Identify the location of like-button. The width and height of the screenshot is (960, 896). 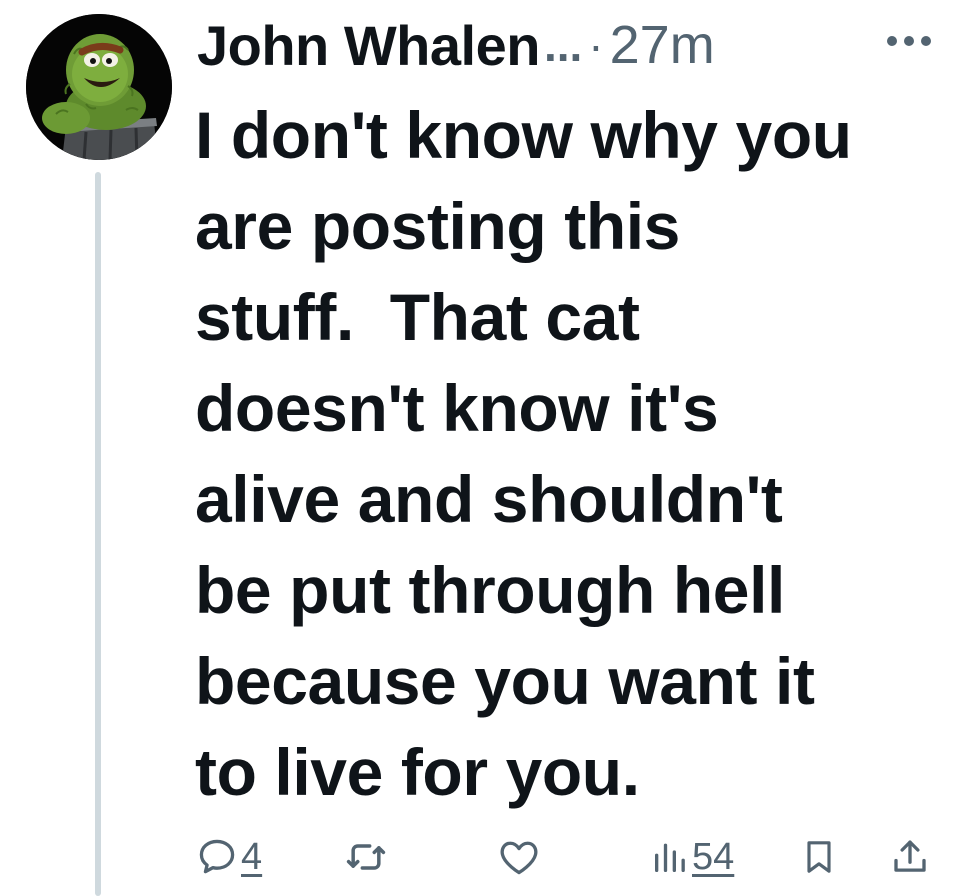
(519, 857).